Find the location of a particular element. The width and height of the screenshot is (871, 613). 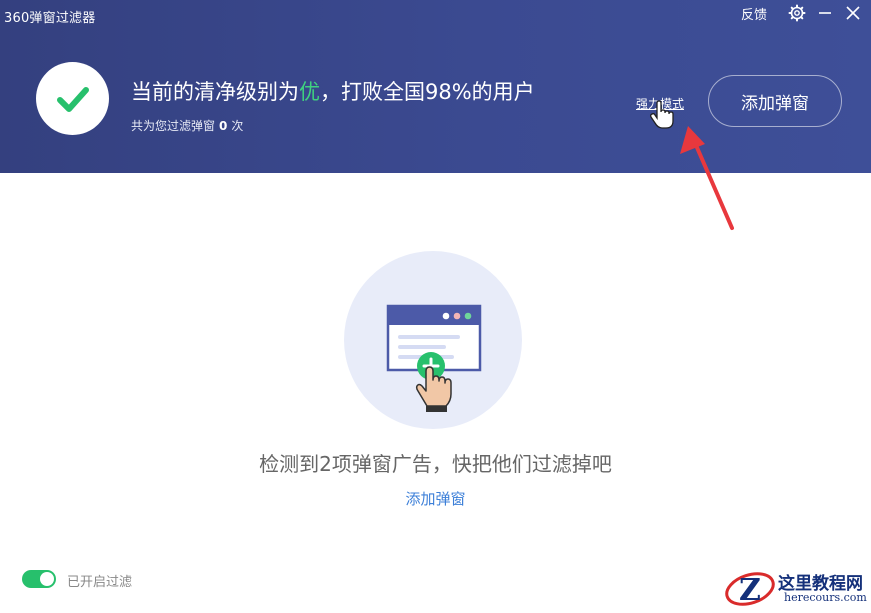

detect-message: 检测到2项弹窗广告，快把他们过滤掉吧 is located at coordinates (435, 464).